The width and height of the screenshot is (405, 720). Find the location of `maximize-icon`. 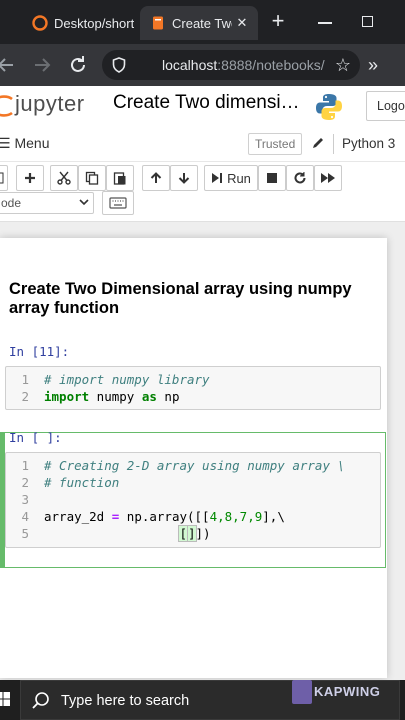

maximize-icon is located at coordinates (367, 21).